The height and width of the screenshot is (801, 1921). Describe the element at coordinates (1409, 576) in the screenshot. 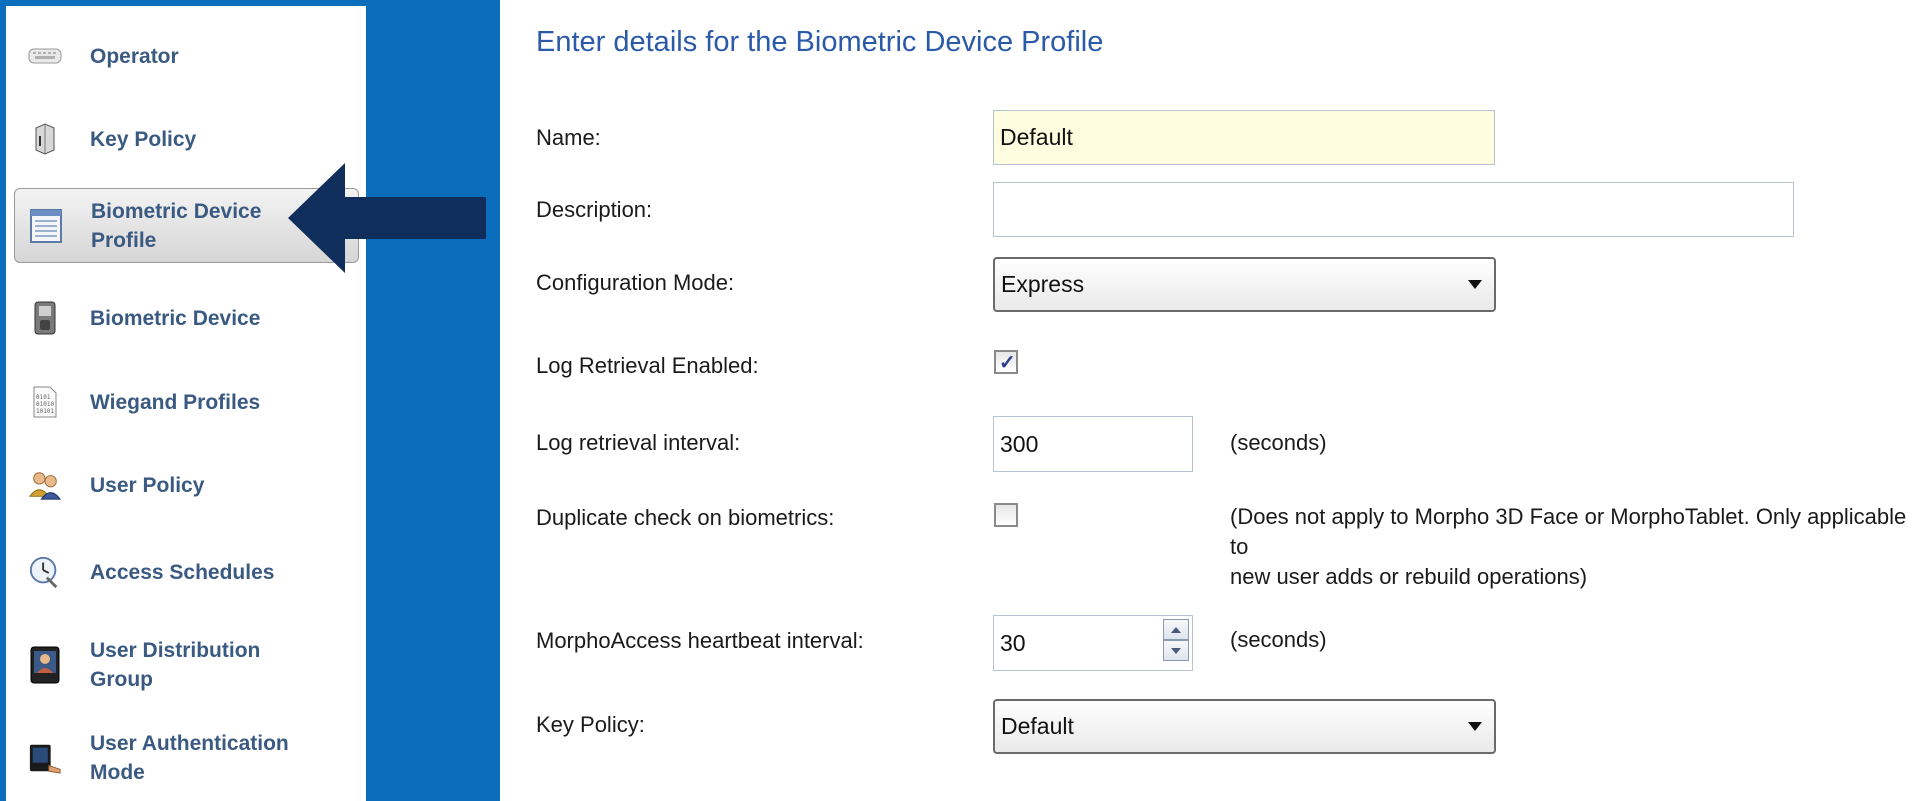

I see `duplicate-check-note-line-2: new user adds or rebuild operations)` at that location.